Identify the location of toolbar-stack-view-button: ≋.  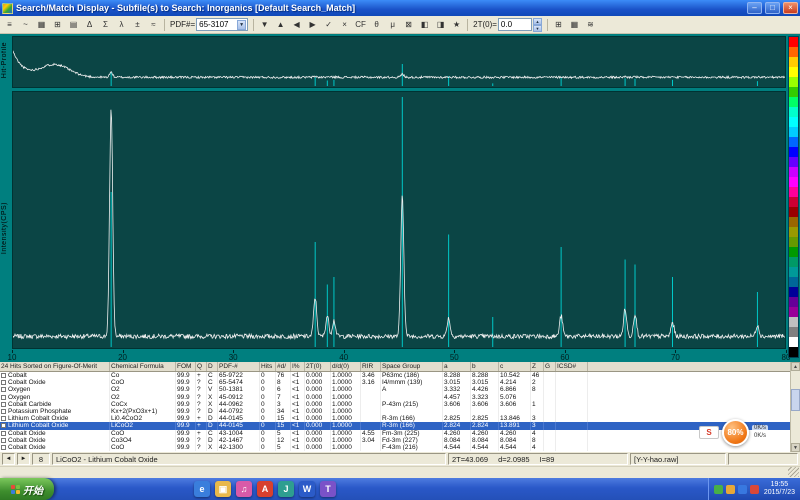
(590, 24).